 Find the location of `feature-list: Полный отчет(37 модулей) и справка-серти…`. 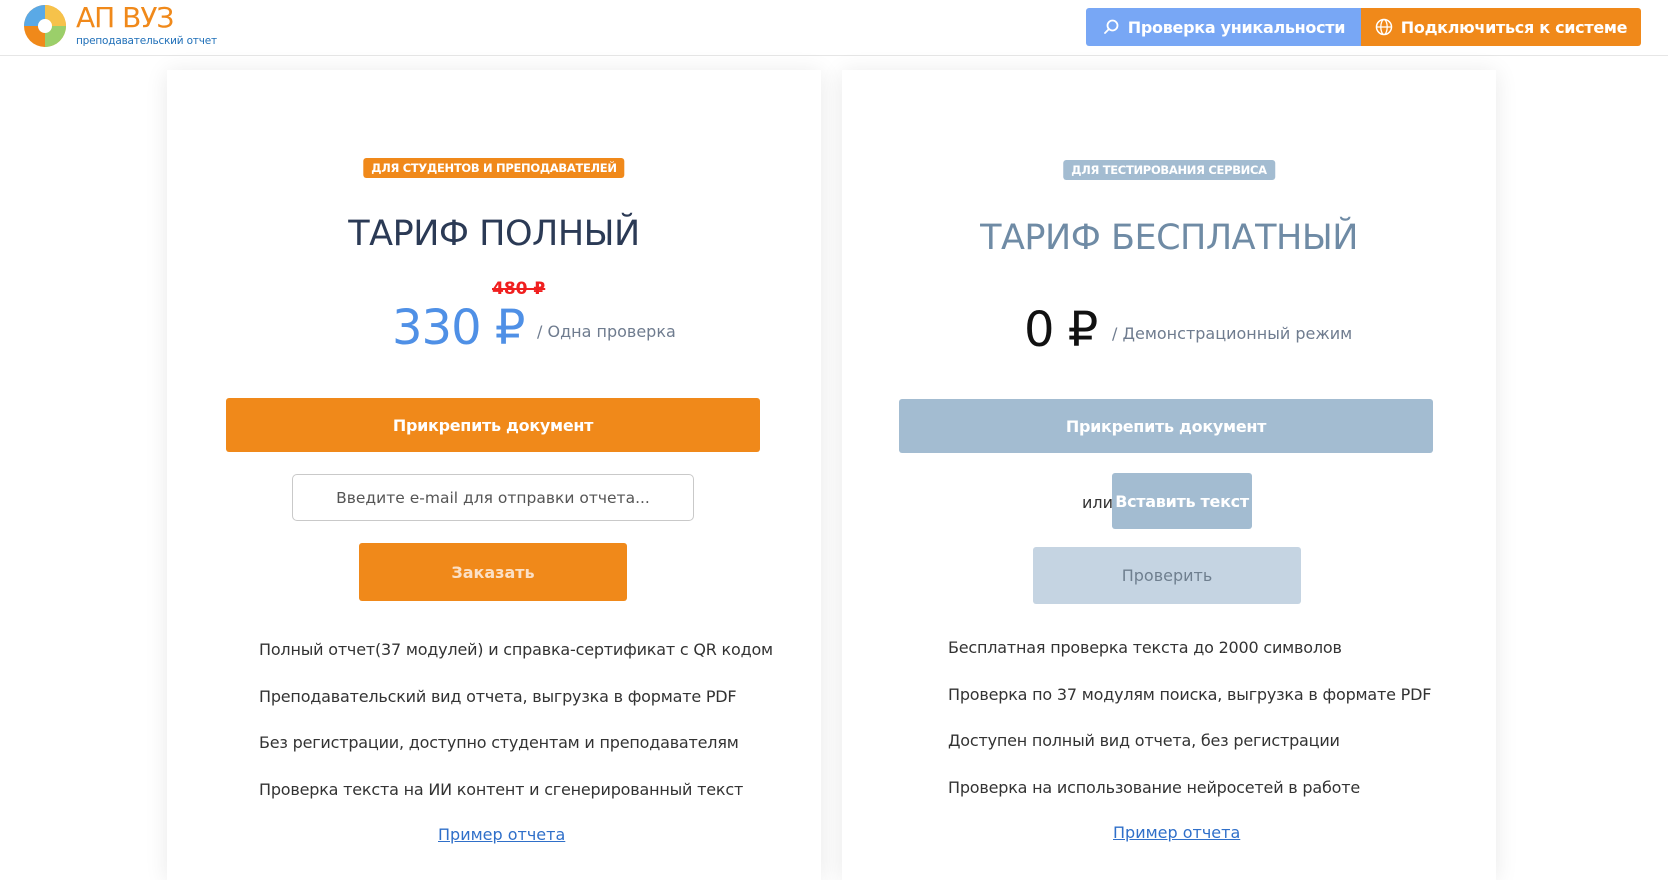

feature-list: Полный отчет(37 модулей) и справка-серти… is located at coordinates (516, 733).